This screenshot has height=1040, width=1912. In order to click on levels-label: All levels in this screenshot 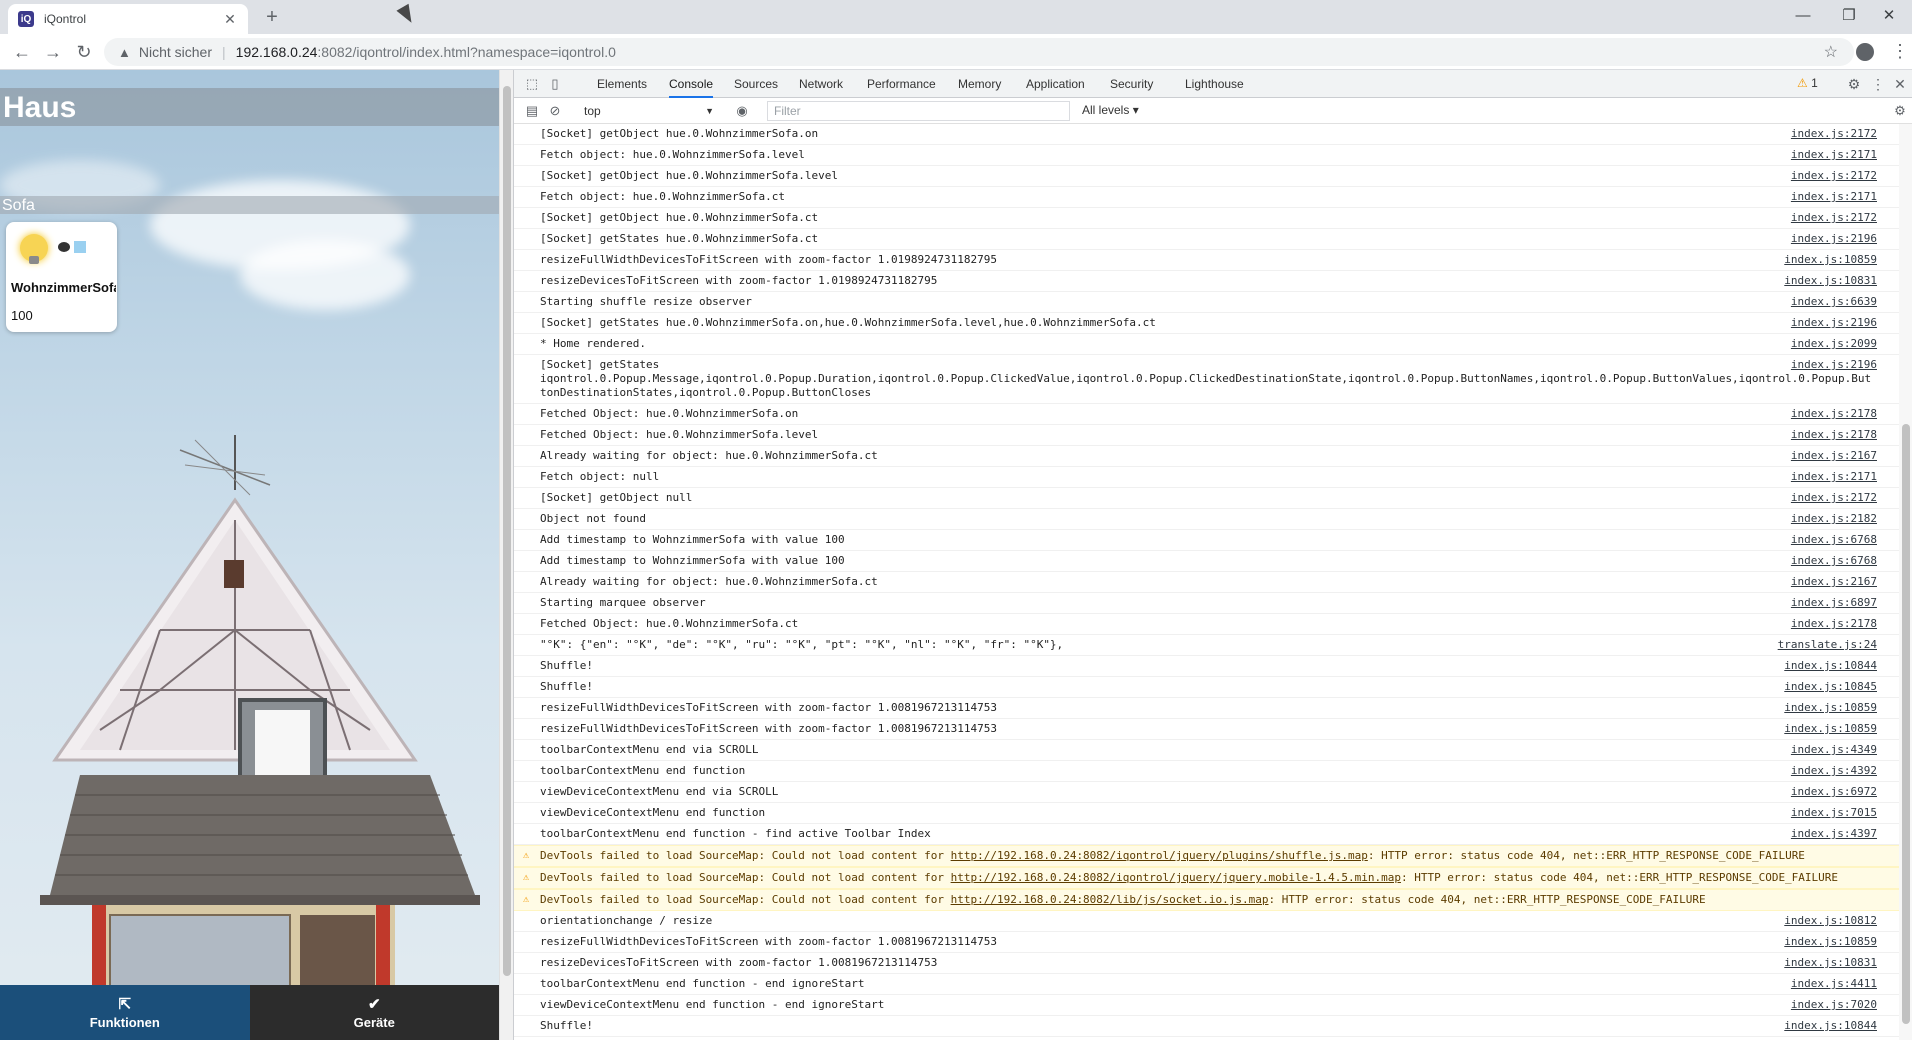, I will do `click(1106, 110)`.